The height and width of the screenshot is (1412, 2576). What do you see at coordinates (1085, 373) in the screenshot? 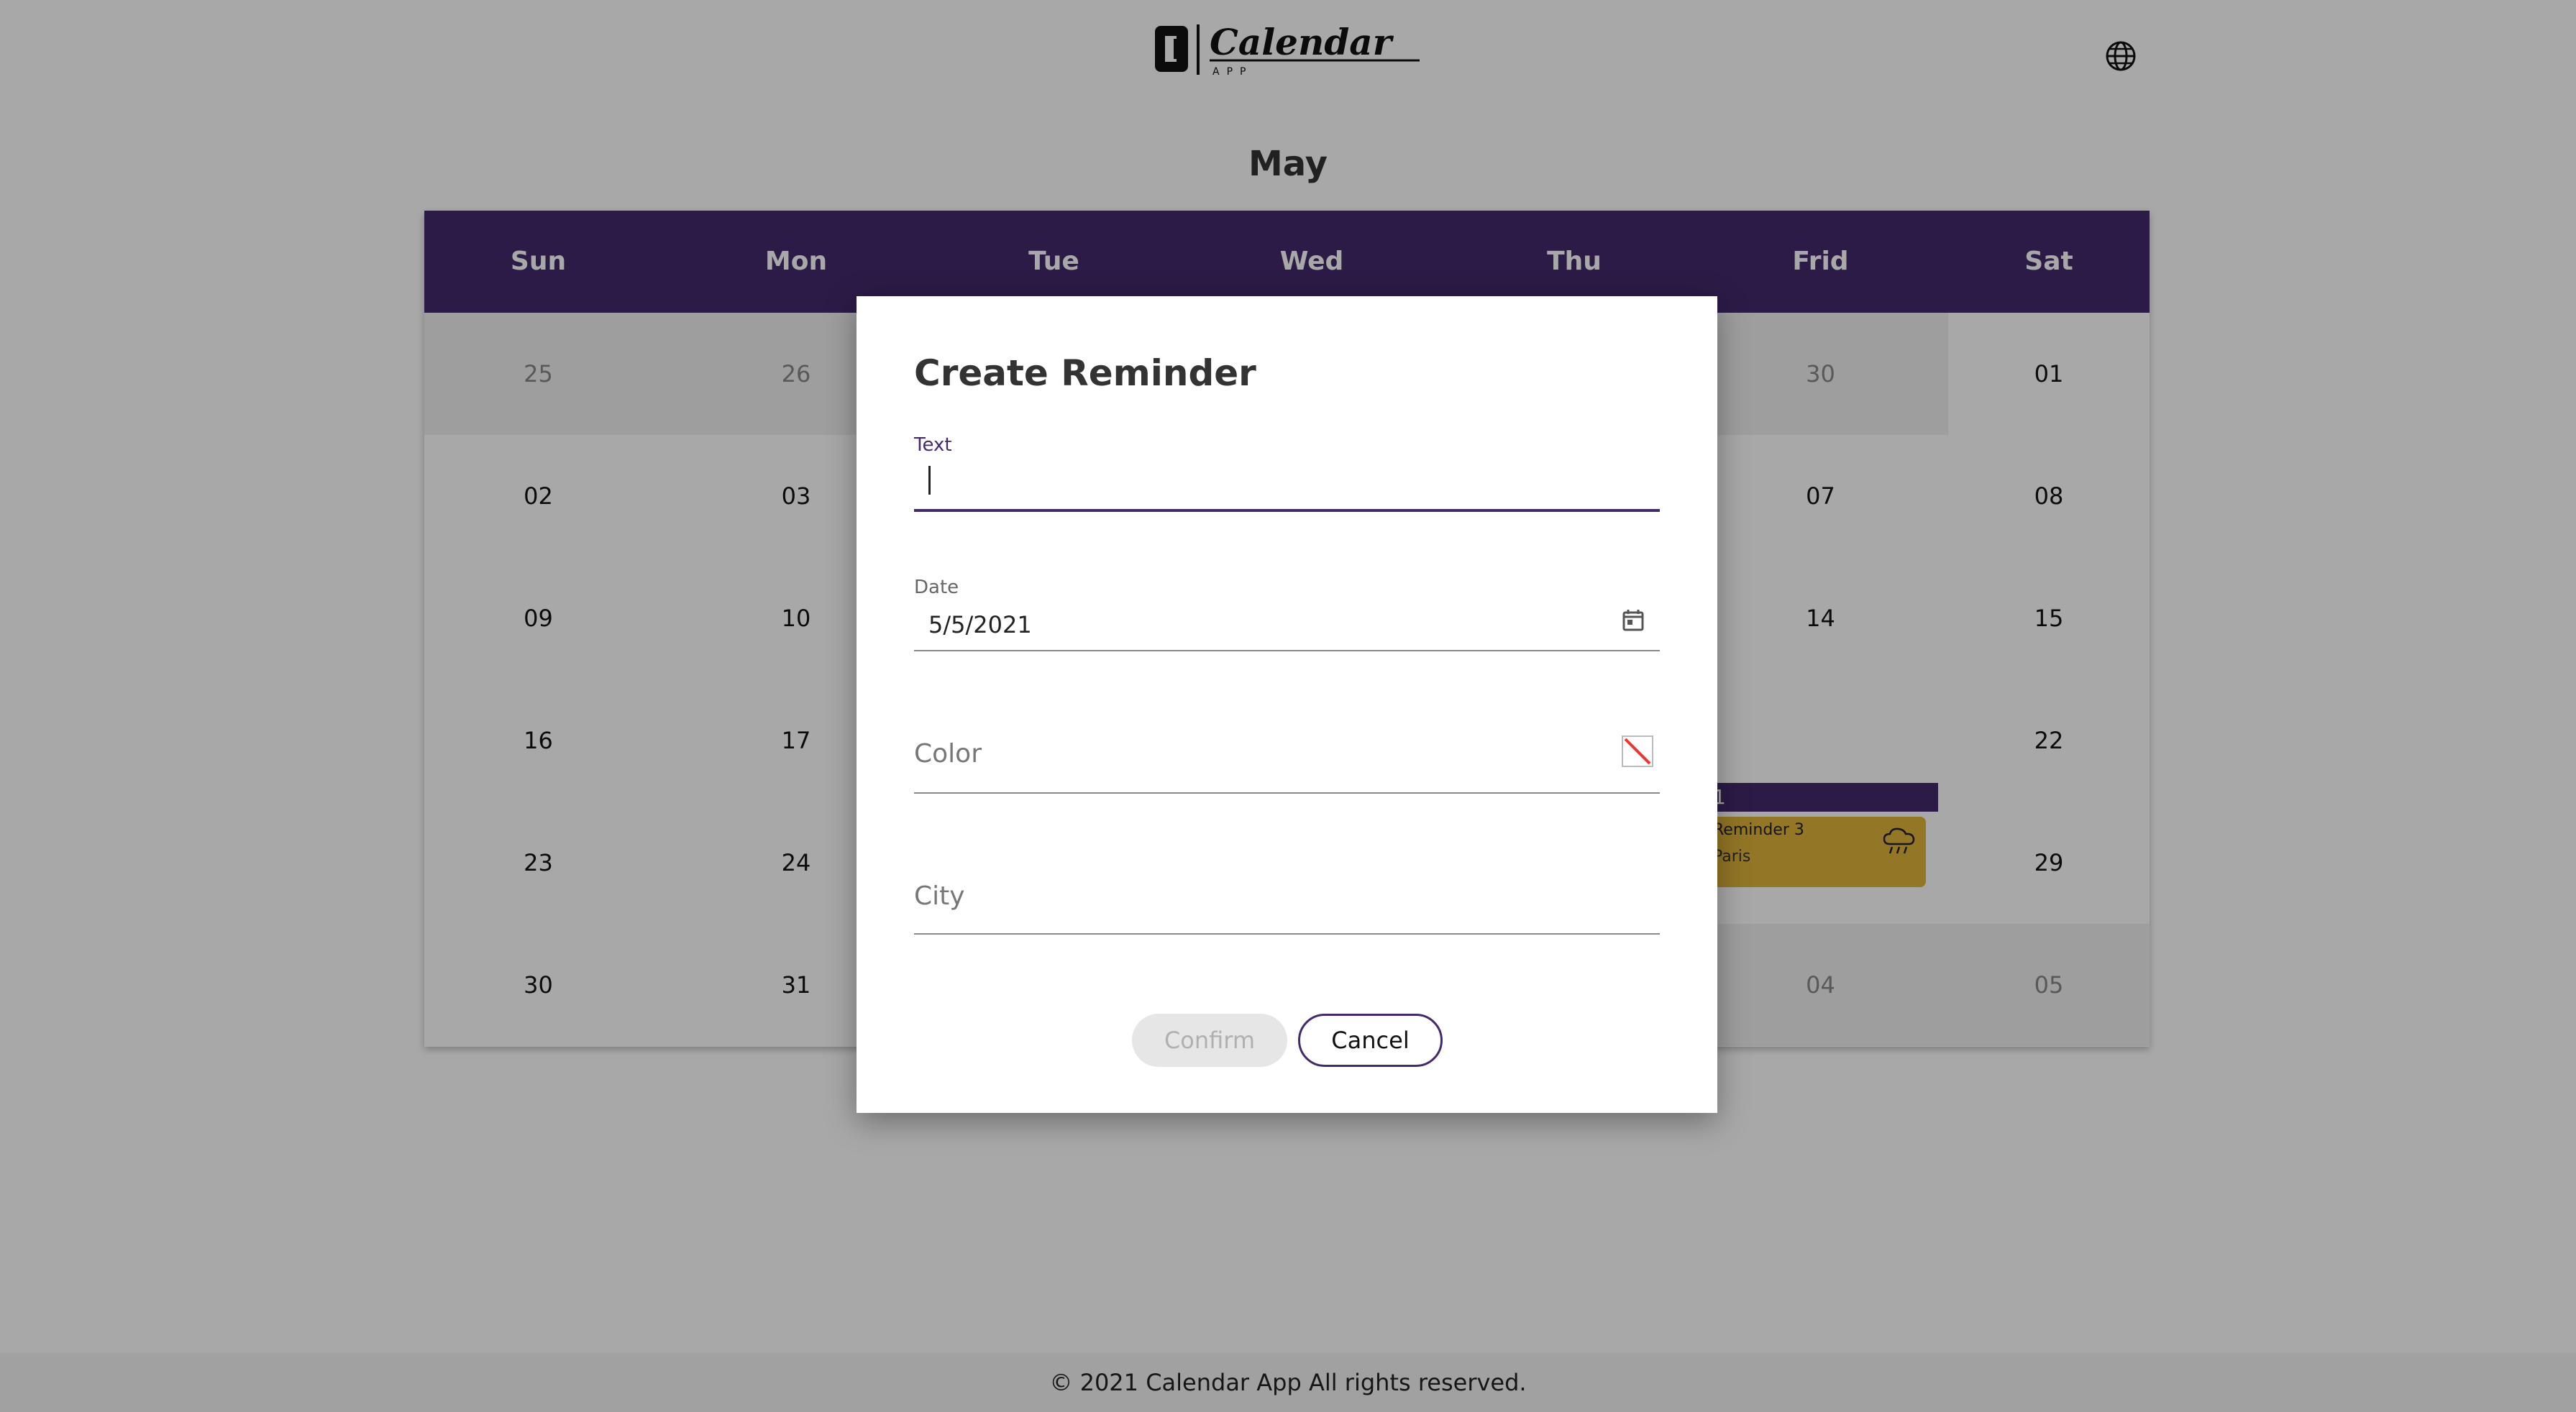
I see `dialog-title: Create Reminder` at bounding box center [1085, 373].